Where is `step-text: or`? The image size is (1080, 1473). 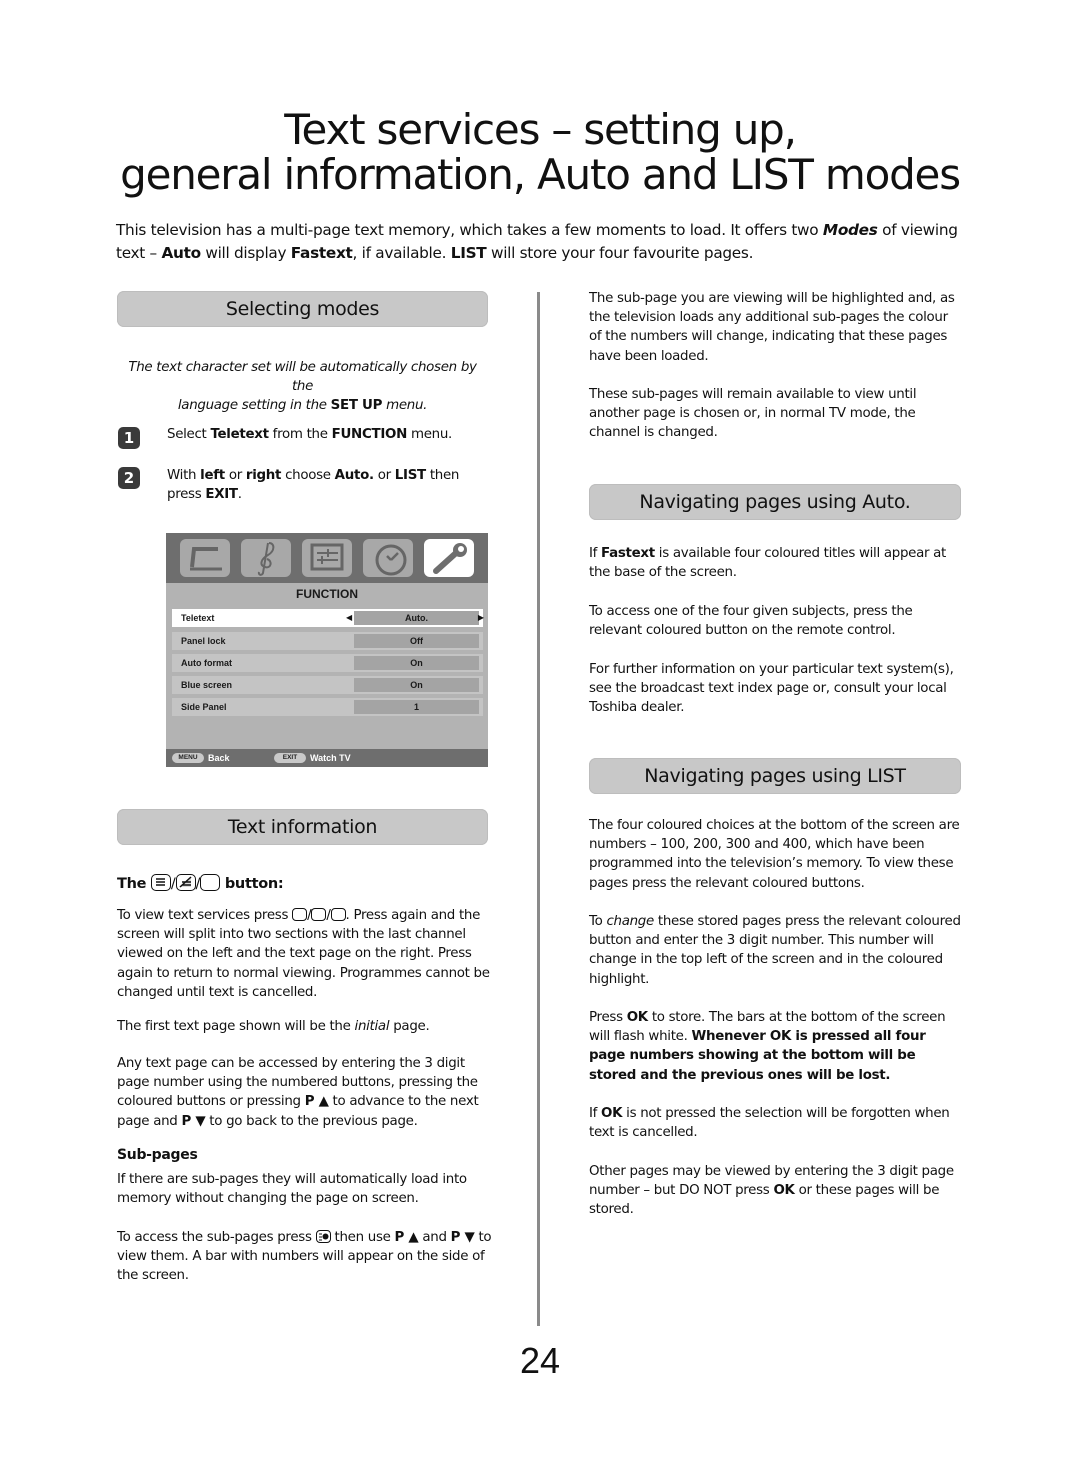 step-text: or is located at coordinates (384, 475).